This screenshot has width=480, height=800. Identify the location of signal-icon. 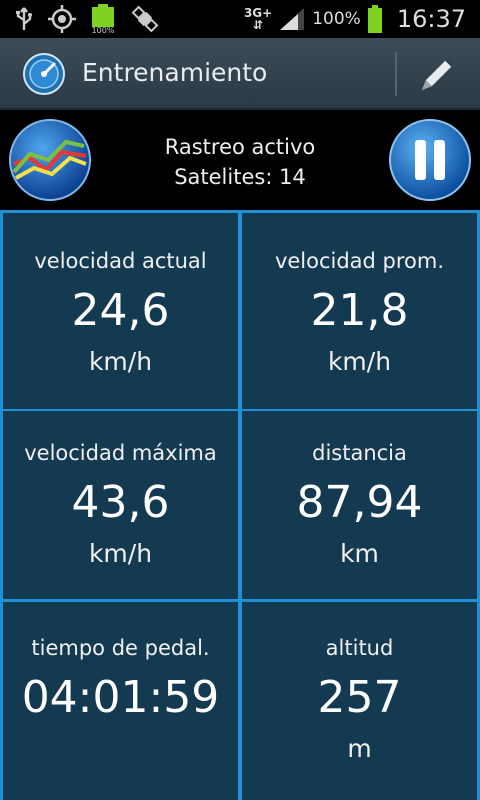
(292, 19).